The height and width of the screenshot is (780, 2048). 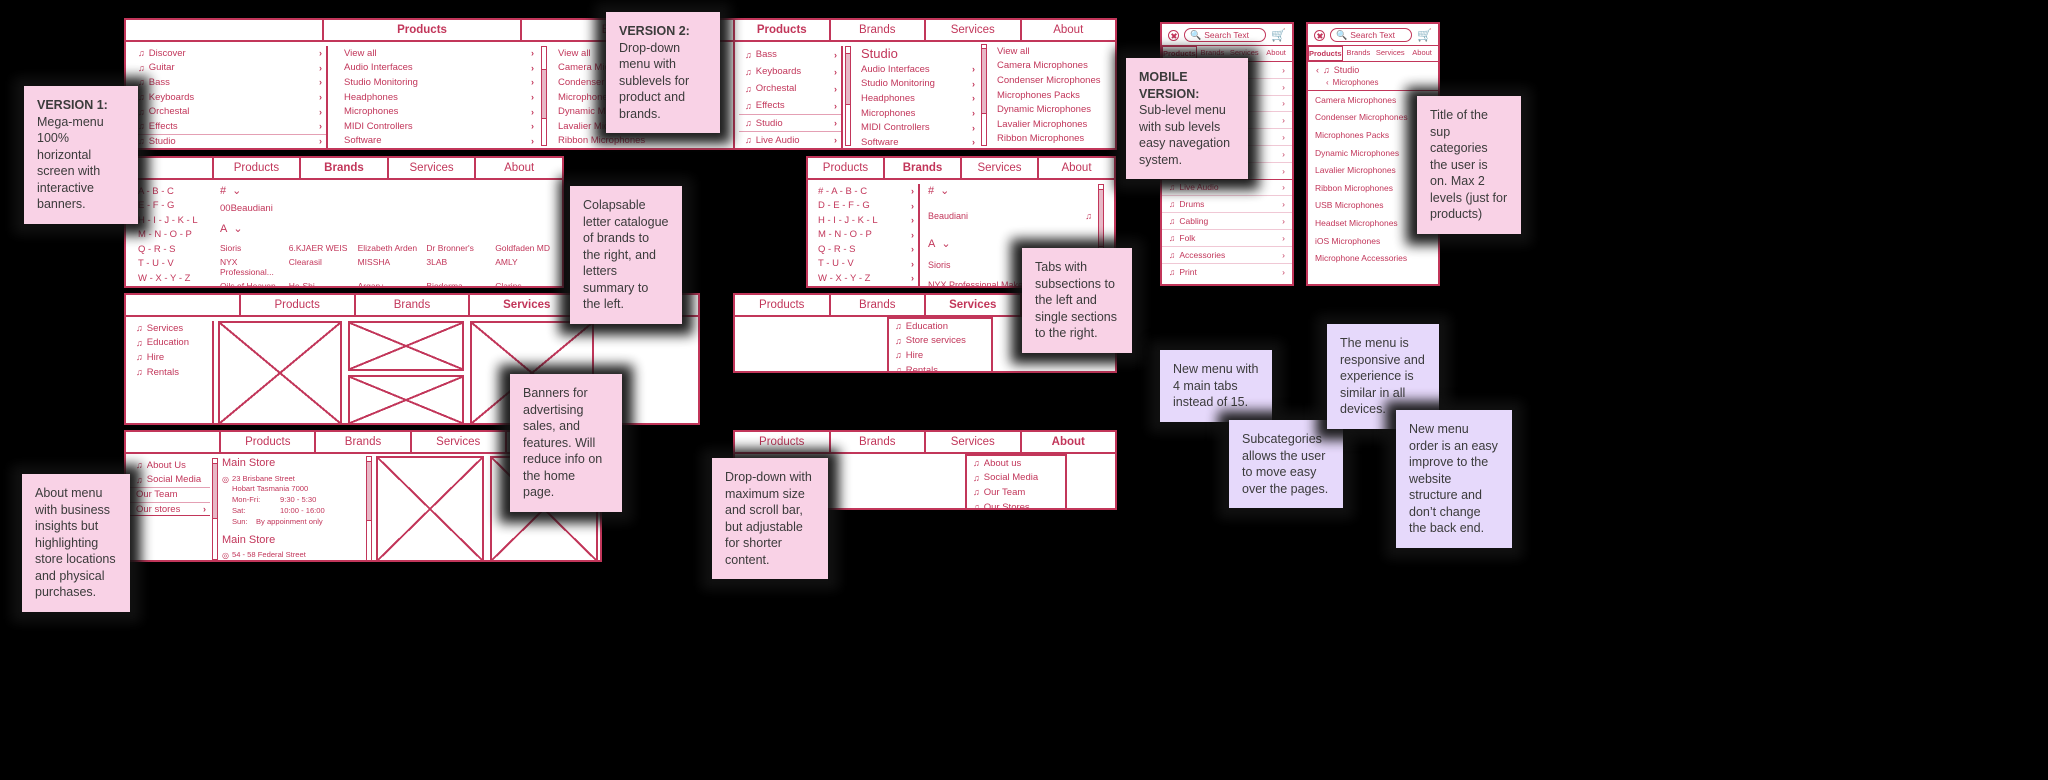 What do you see at coordinates (1010, 209) in the screenshot?
I see `brand-row: Beaudiani ♫` at bounding box center [1010, 209].